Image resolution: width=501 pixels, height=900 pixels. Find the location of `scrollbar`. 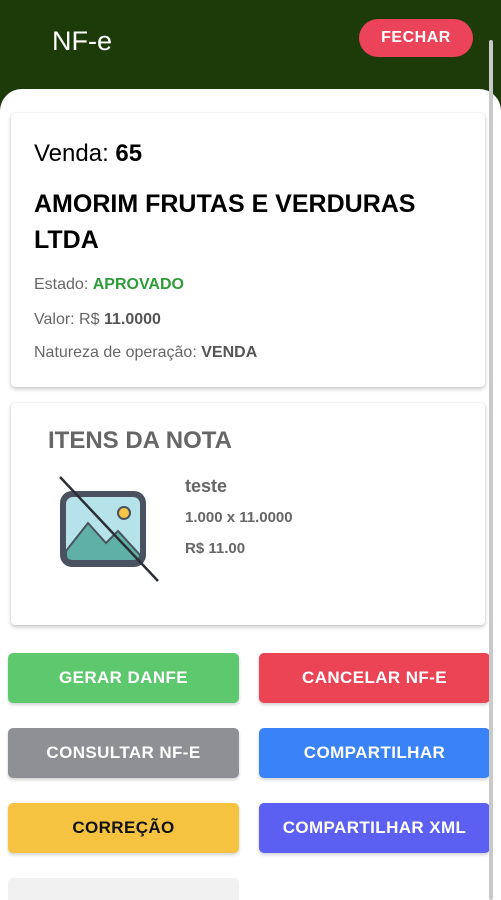

scrollbar is located at coordinates (491, 470).